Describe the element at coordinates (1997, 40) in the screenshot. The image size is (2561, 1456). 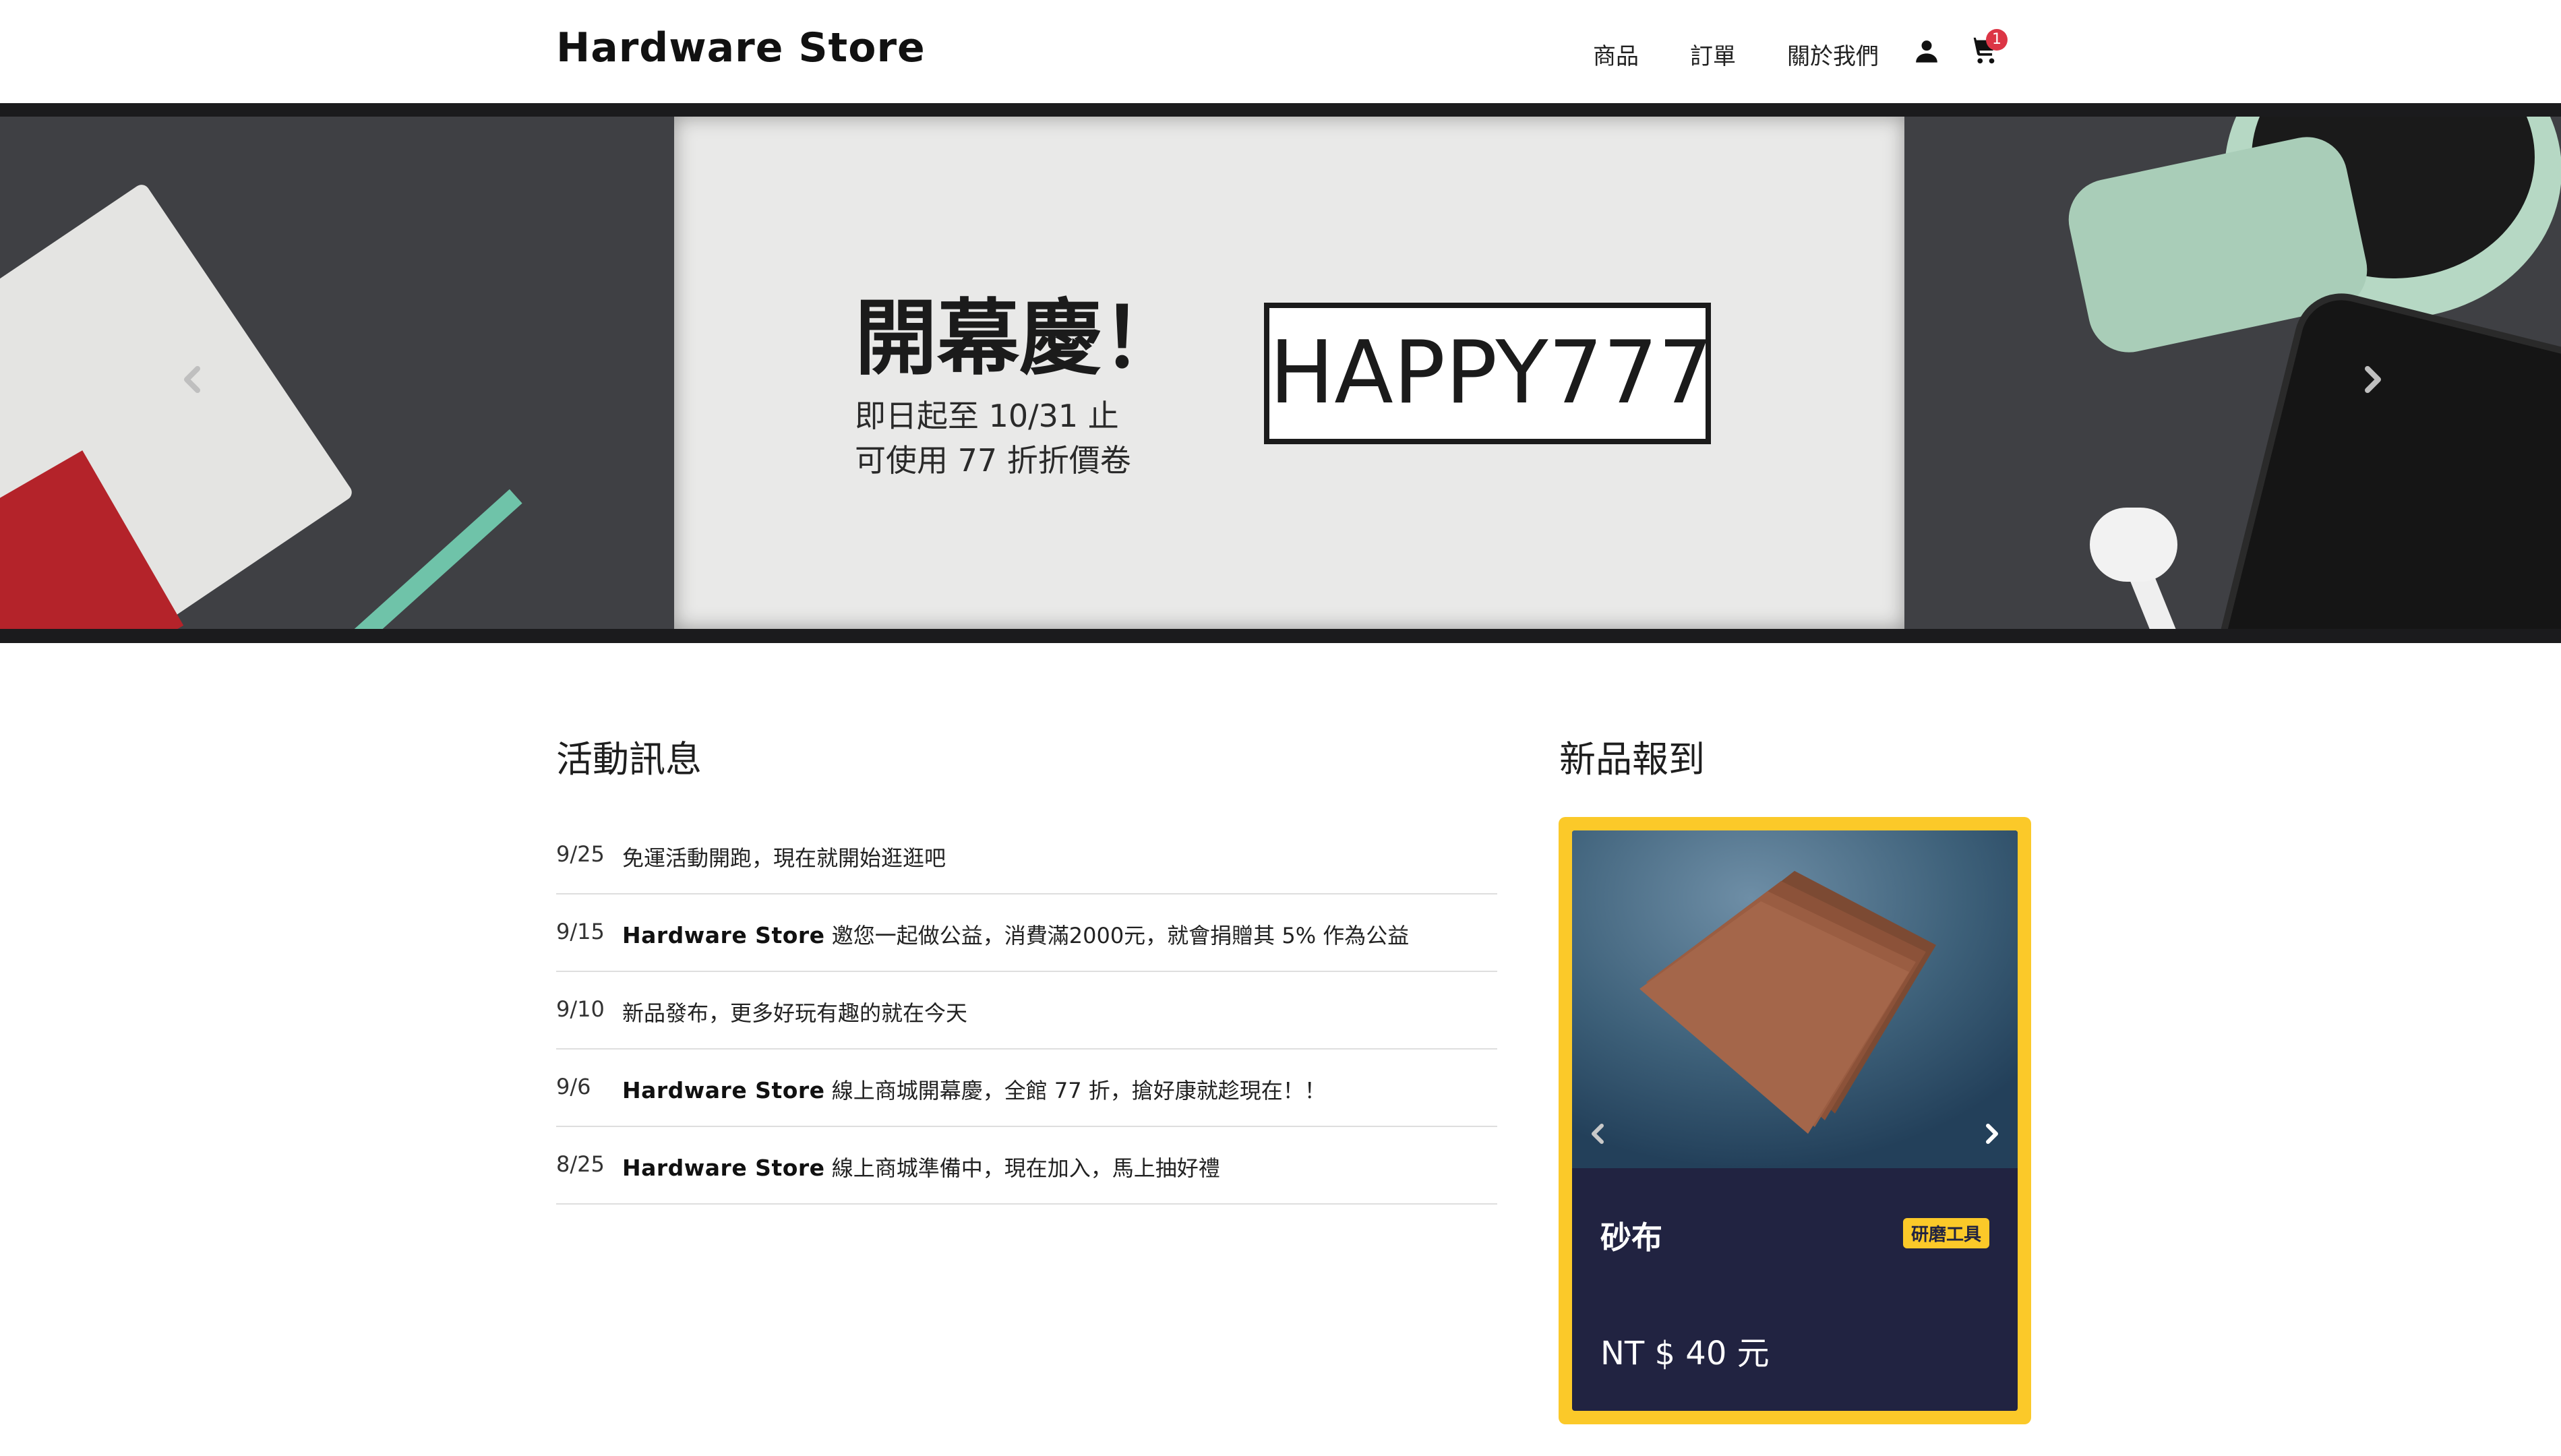
I see `cart-count-badge: 1` at that location.